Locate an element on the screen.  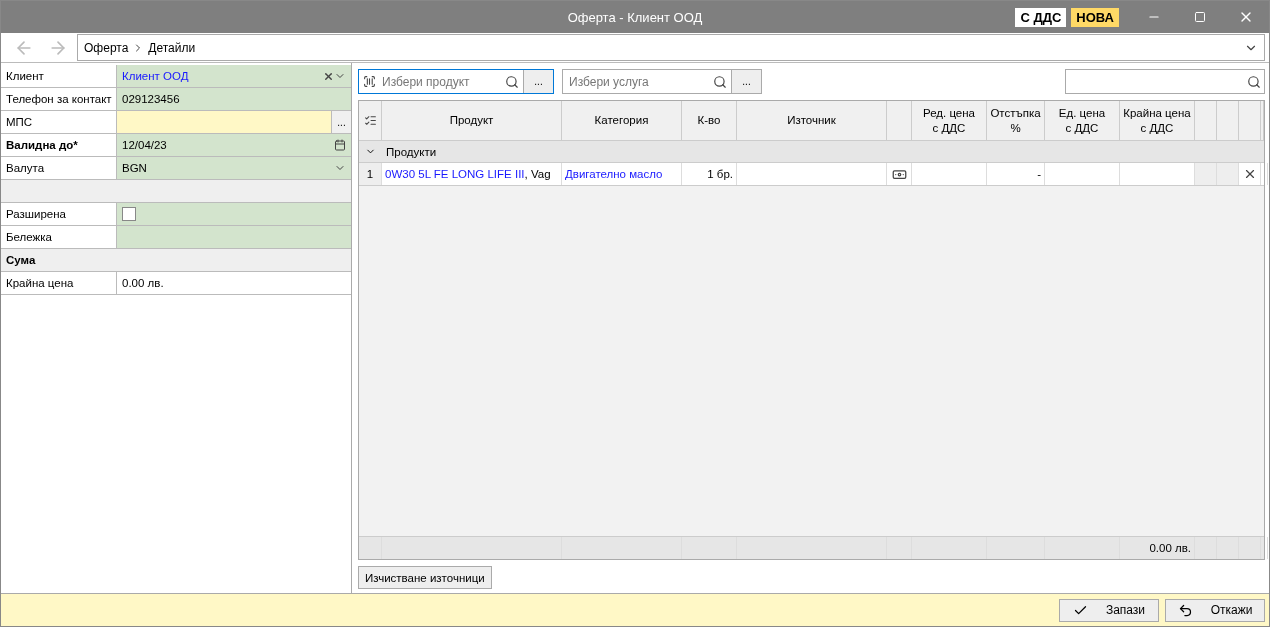
barcode-icon is located at coordinates (369, 81).